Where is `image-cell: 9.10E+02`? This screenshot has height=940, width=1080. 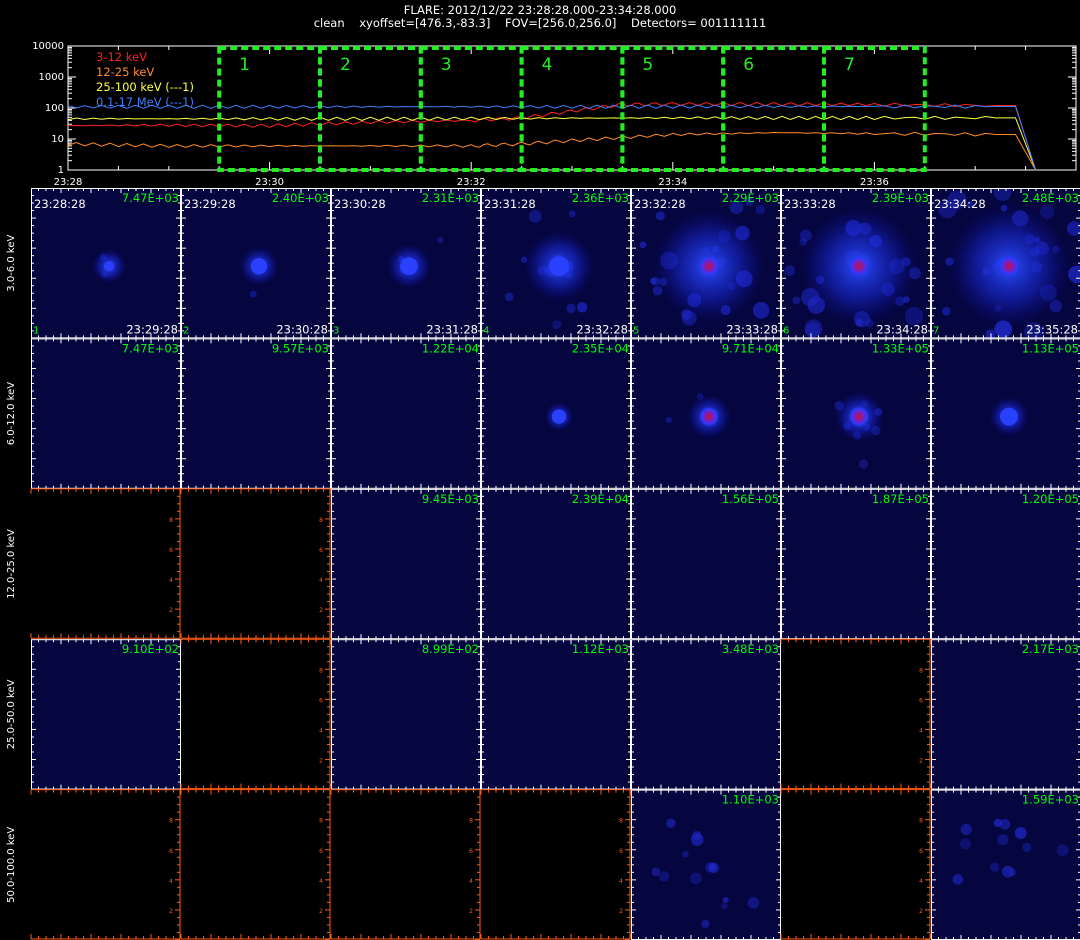 image-cell: 9.10E+02 is located at coordinates (106, 714).